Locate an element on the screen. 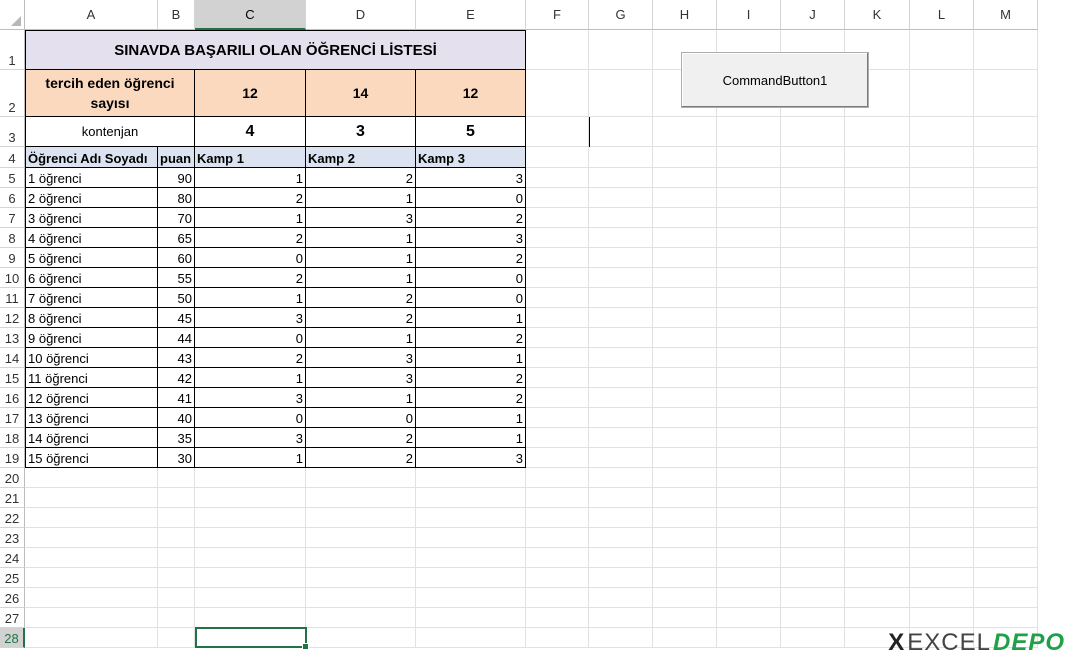 This screenshot has height=658, width=1065. student-kamp-1: 0 is located at coordinates (250, 258).